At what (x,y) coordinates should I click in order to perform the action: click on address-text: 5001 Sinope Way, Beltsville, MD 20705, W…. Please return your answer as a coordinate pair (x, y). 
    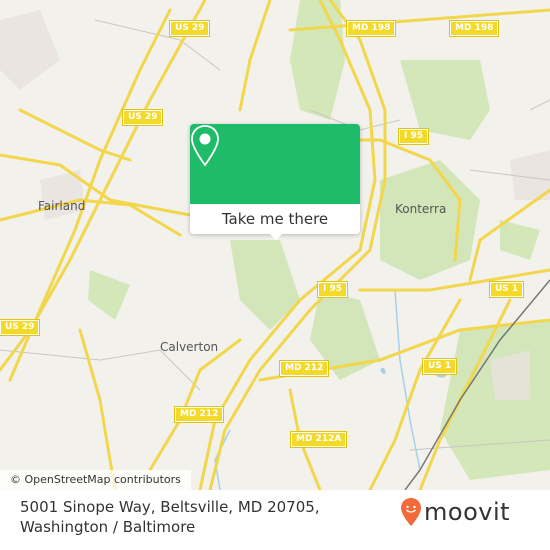
    Looking at the image, I should click on (170, 517).